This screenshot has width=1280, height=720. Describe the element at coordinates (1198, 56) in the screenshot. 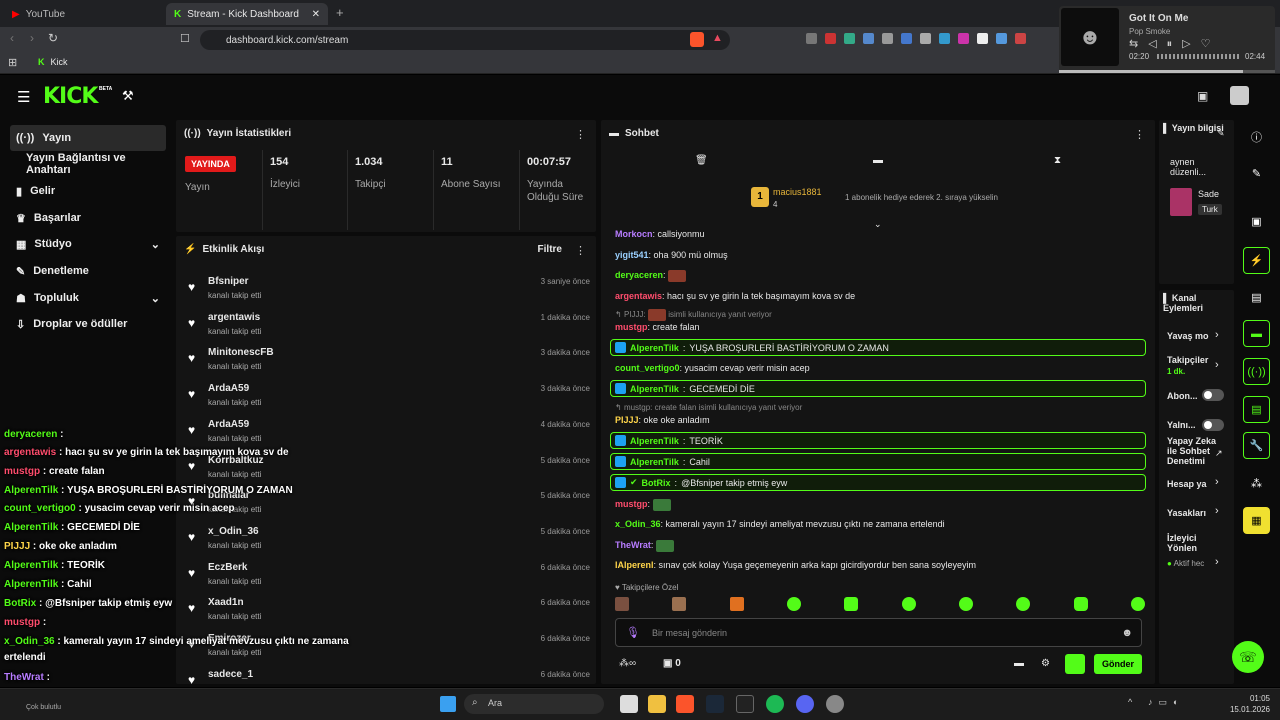

I see `waveform` at that location.